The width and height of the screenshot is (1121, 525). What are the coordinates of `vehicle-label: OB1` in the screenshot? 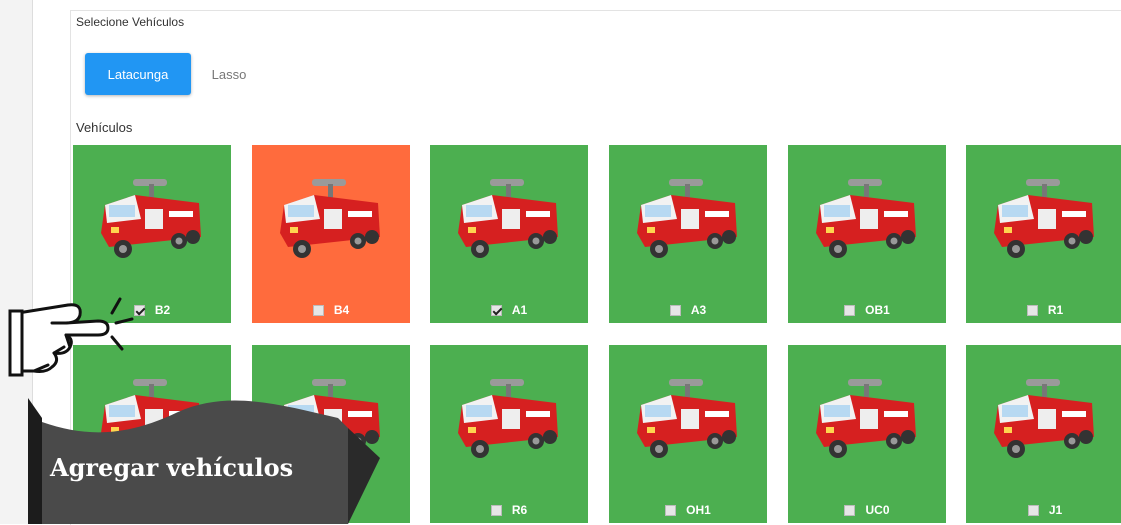 It's located at (877, 310).